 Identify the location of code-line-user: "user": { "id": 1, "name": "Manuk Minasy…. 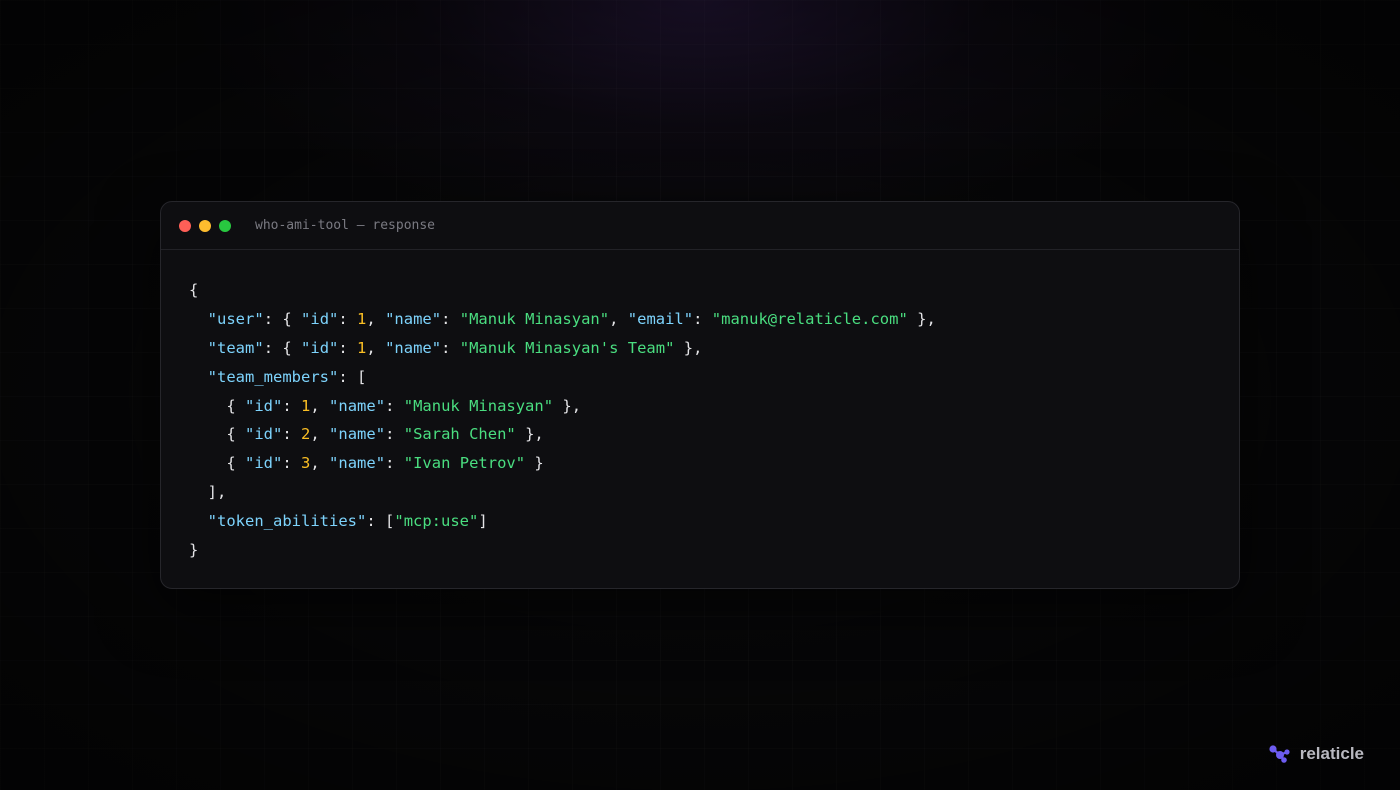
(571, 318).